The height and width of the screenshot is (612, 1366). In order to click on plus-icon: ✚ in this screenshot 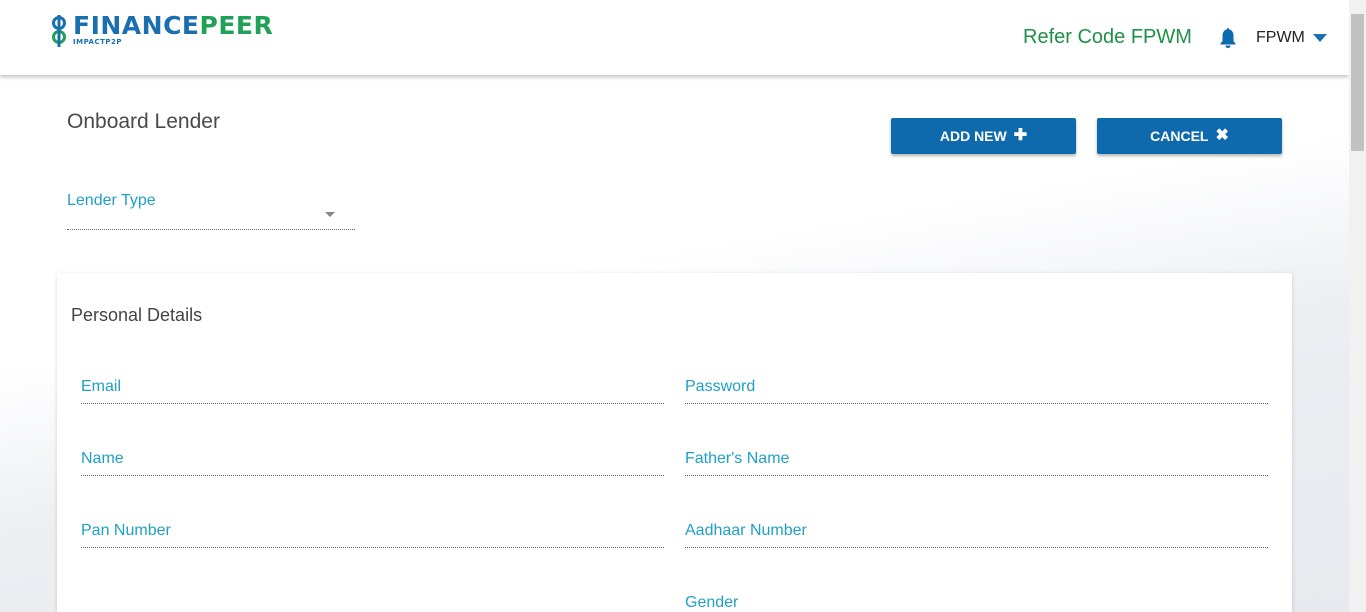, I will do `click(1020, 135)`.